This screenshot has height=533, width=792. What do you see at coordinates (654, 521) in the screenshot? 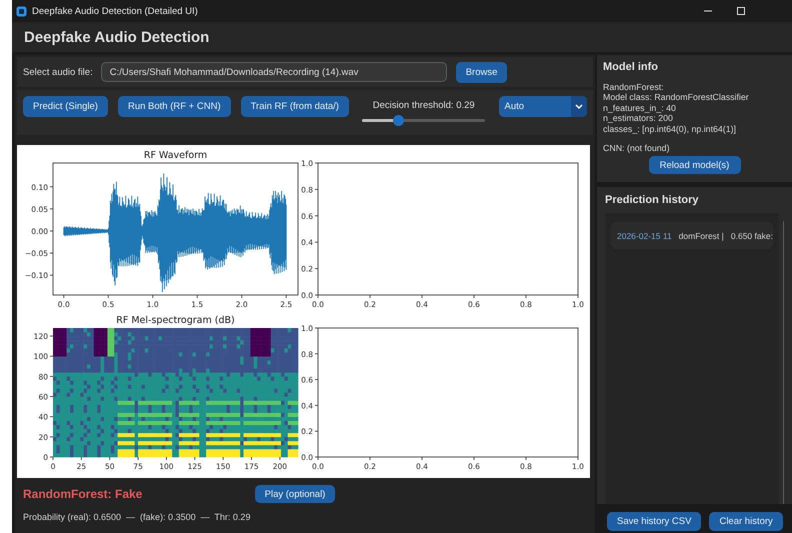
I see `history-button: Save history CSV` at bounding box center [654, 521].